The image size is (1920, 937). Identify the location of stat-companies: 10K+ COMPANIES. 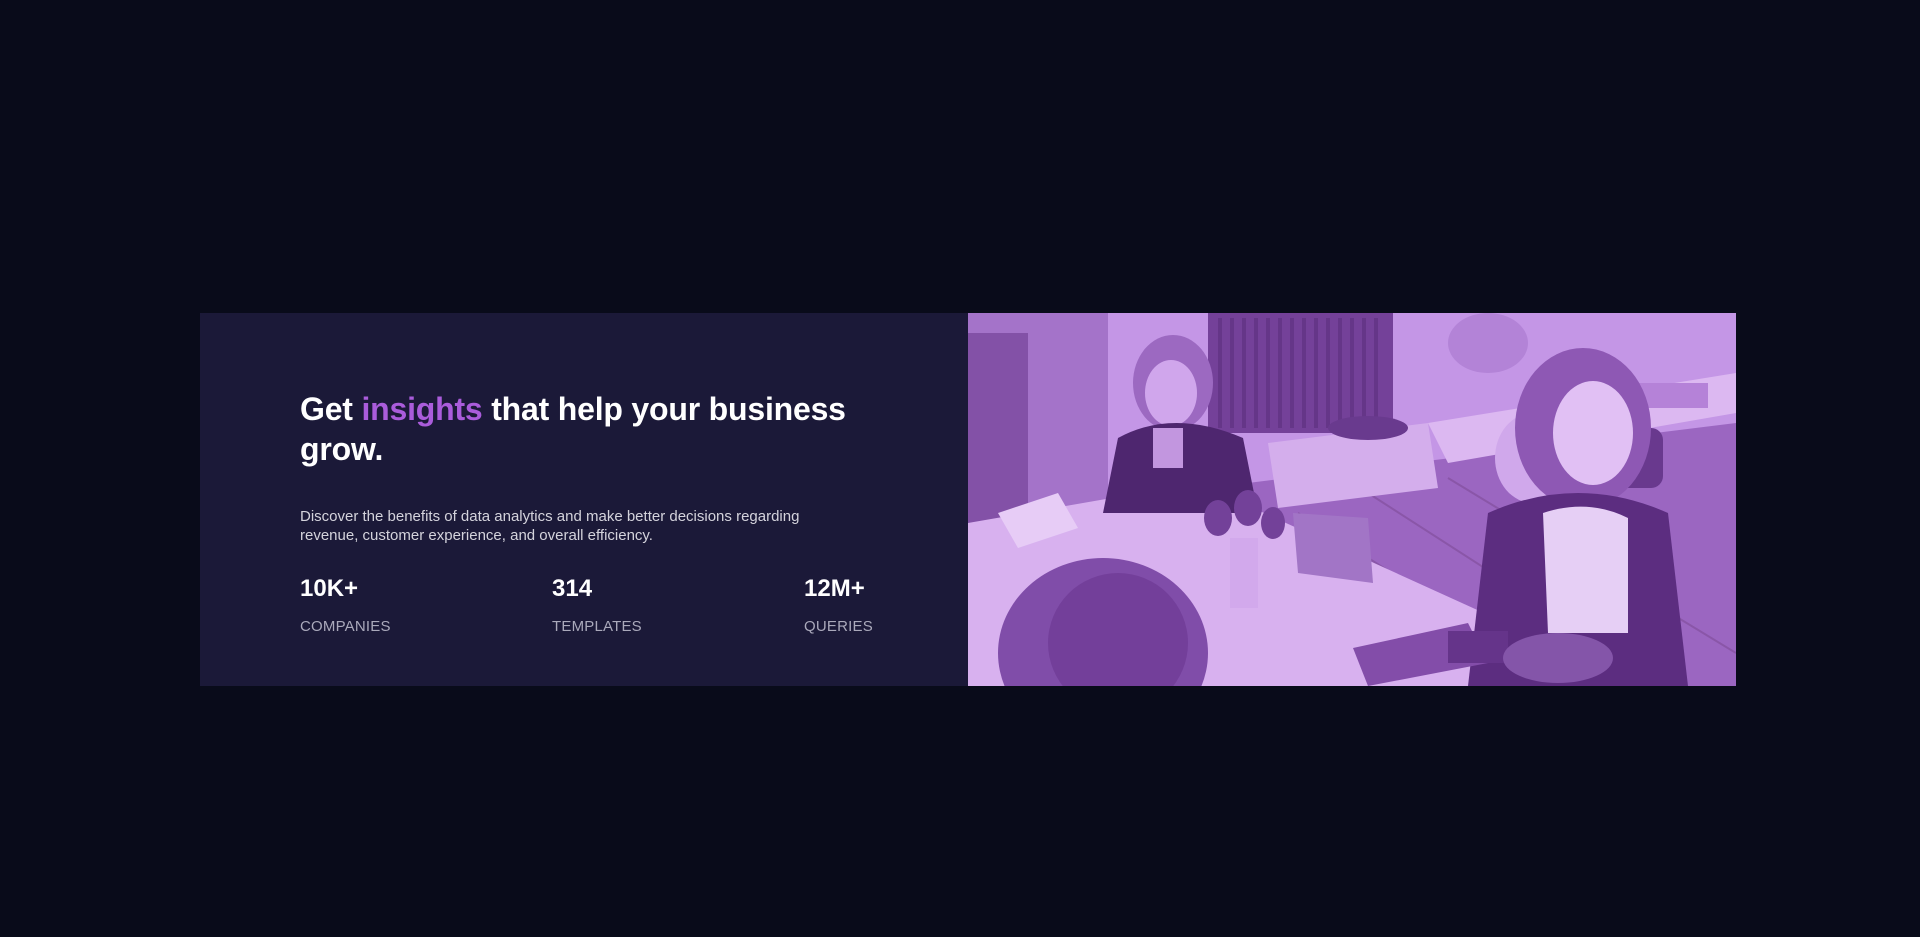
(426, 605).